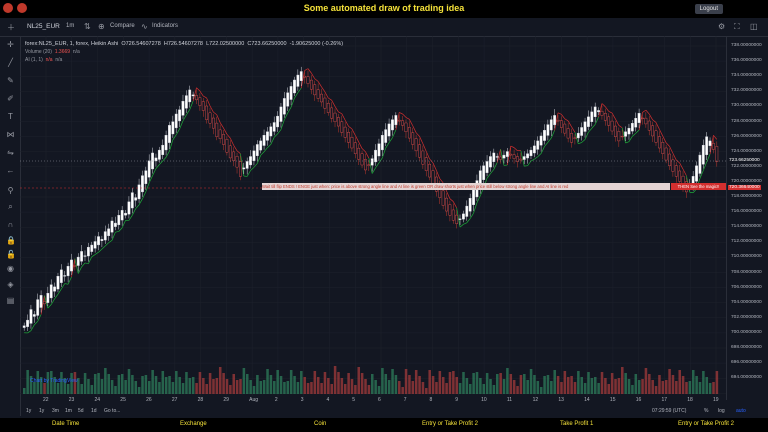 This screenshot has width=768, height=432. What do you see at coordinates (10, 284) in the screenshot?
I see `layers-icon: ◈` at bounding box center [10, 284].